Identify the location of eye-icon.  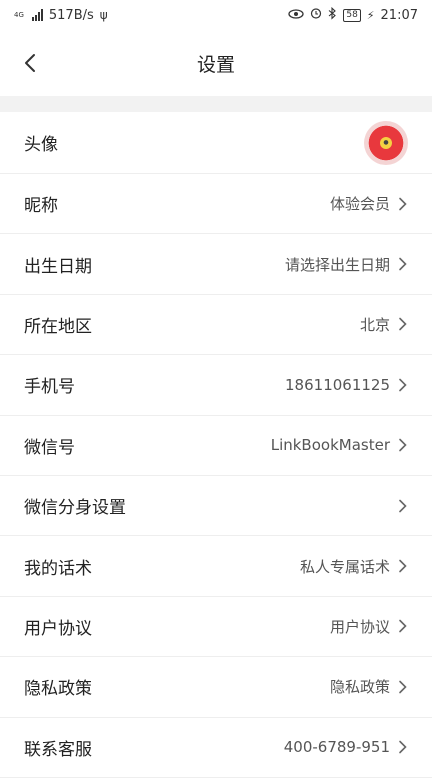
(296, 15).